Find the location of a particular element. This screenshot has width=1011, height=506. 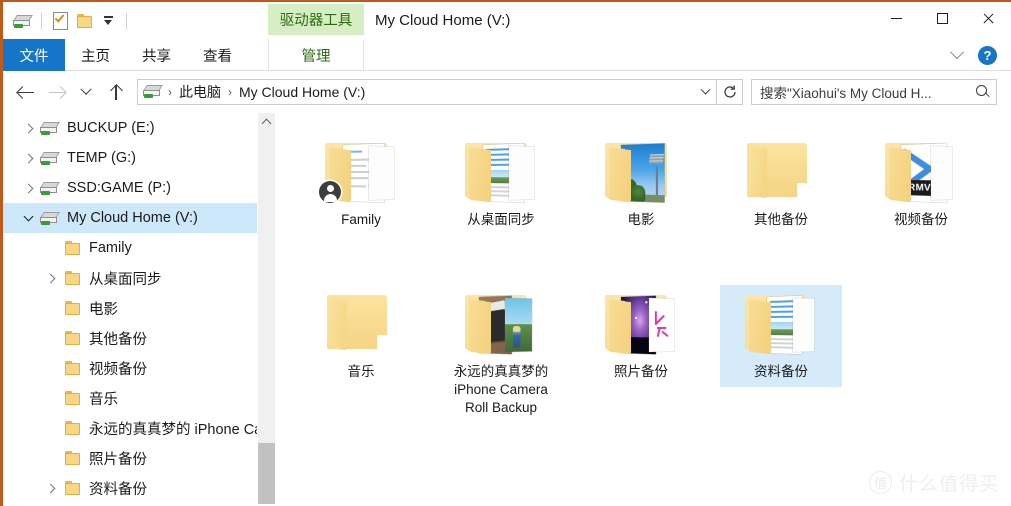

contextual-tab-group-label: 驱动器工具 is located at coordinates (316, 21).